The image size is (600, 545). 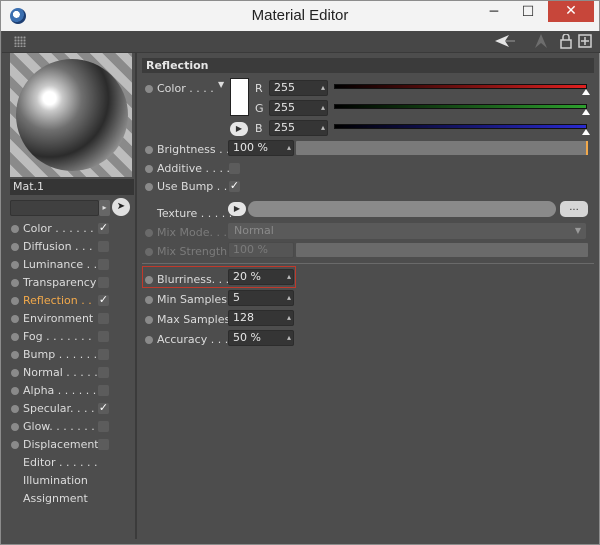 What do you see at coordinates (70, 409) in the screenshot?
I see `sidebar-item-channel: Specular. . . . ✓` at bounding box center [70, 409].